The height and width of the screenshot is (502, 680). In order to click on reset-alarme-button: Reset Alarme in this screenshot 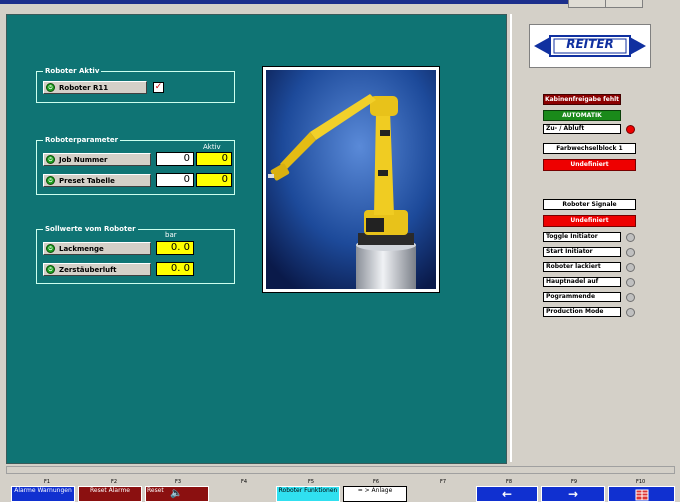, I will do `click(110, 494)`.